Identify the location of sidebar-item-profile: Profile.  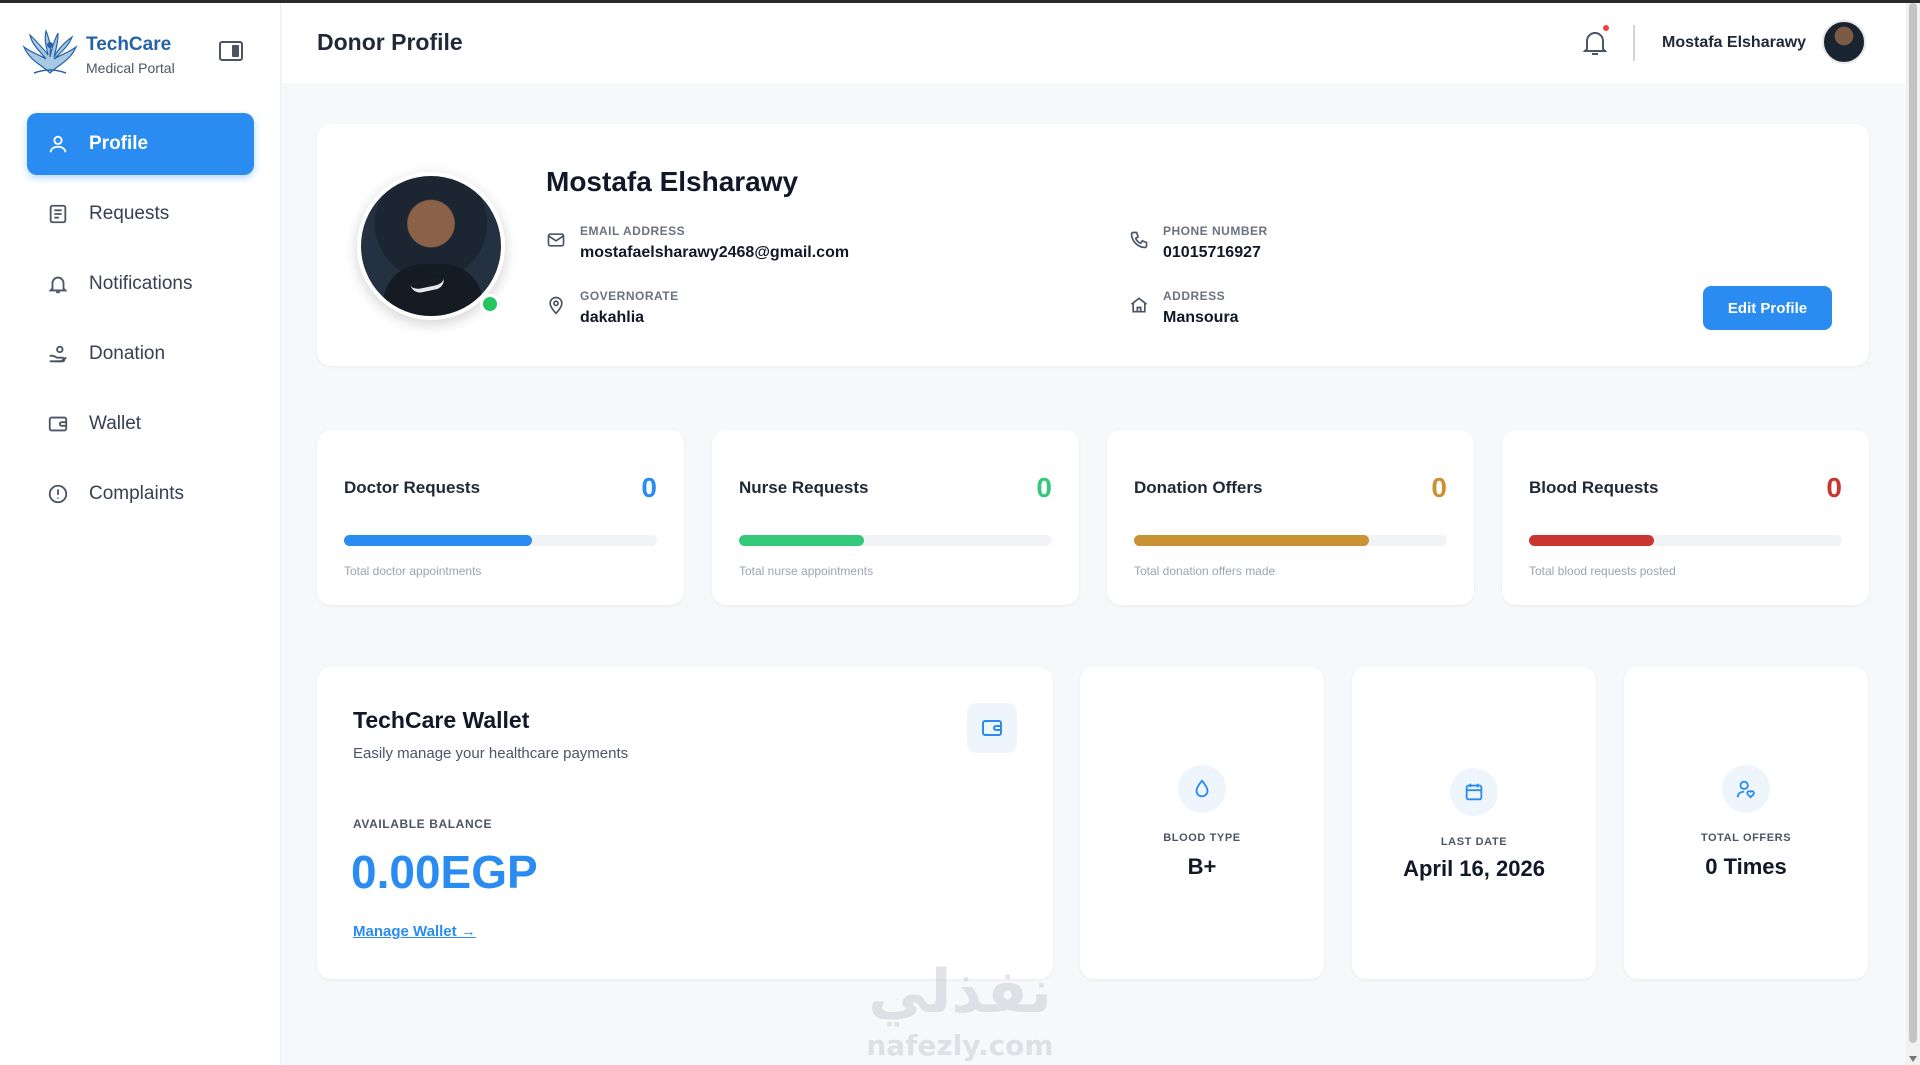
(140, 144).